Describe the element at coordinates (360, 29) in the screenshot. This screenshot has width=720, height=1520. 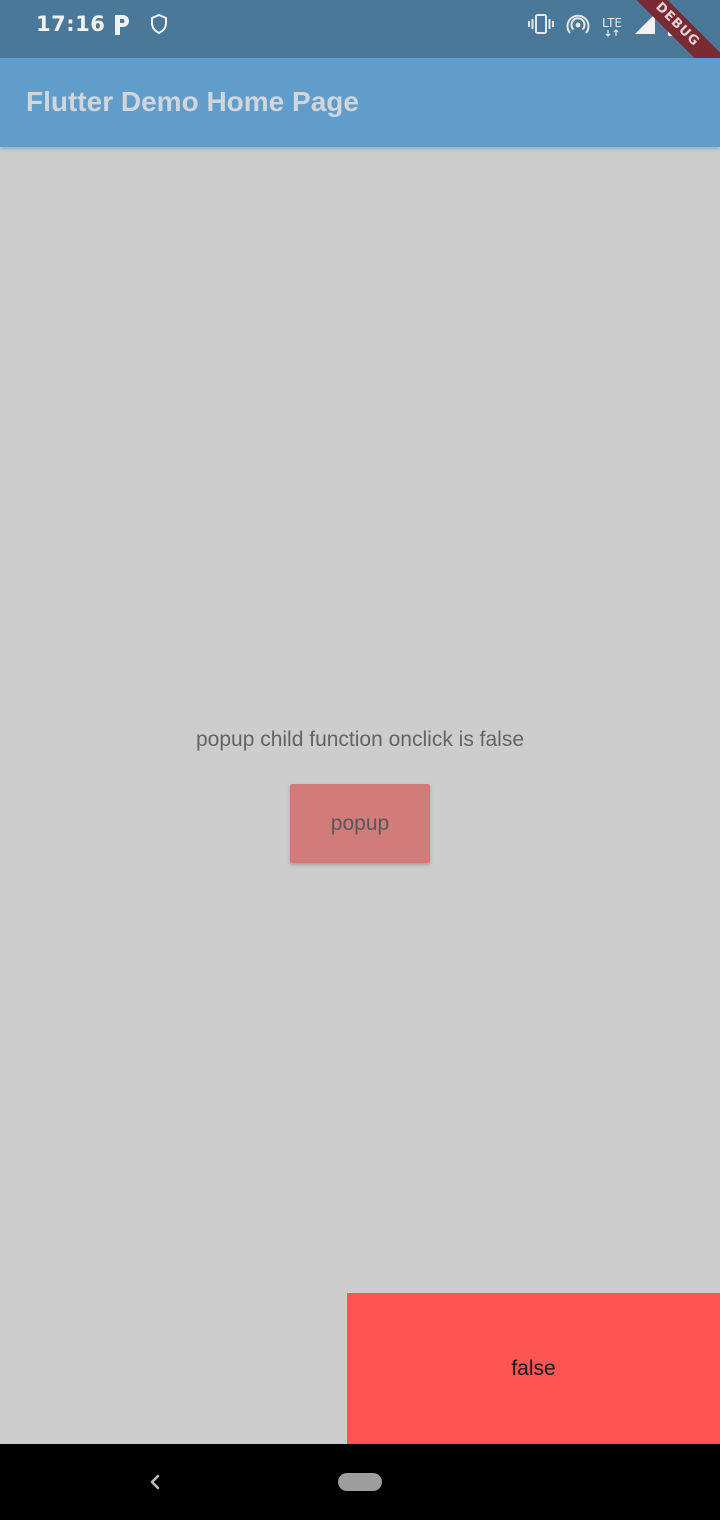
I see `status-bar: 17:16 LTE` at that location.